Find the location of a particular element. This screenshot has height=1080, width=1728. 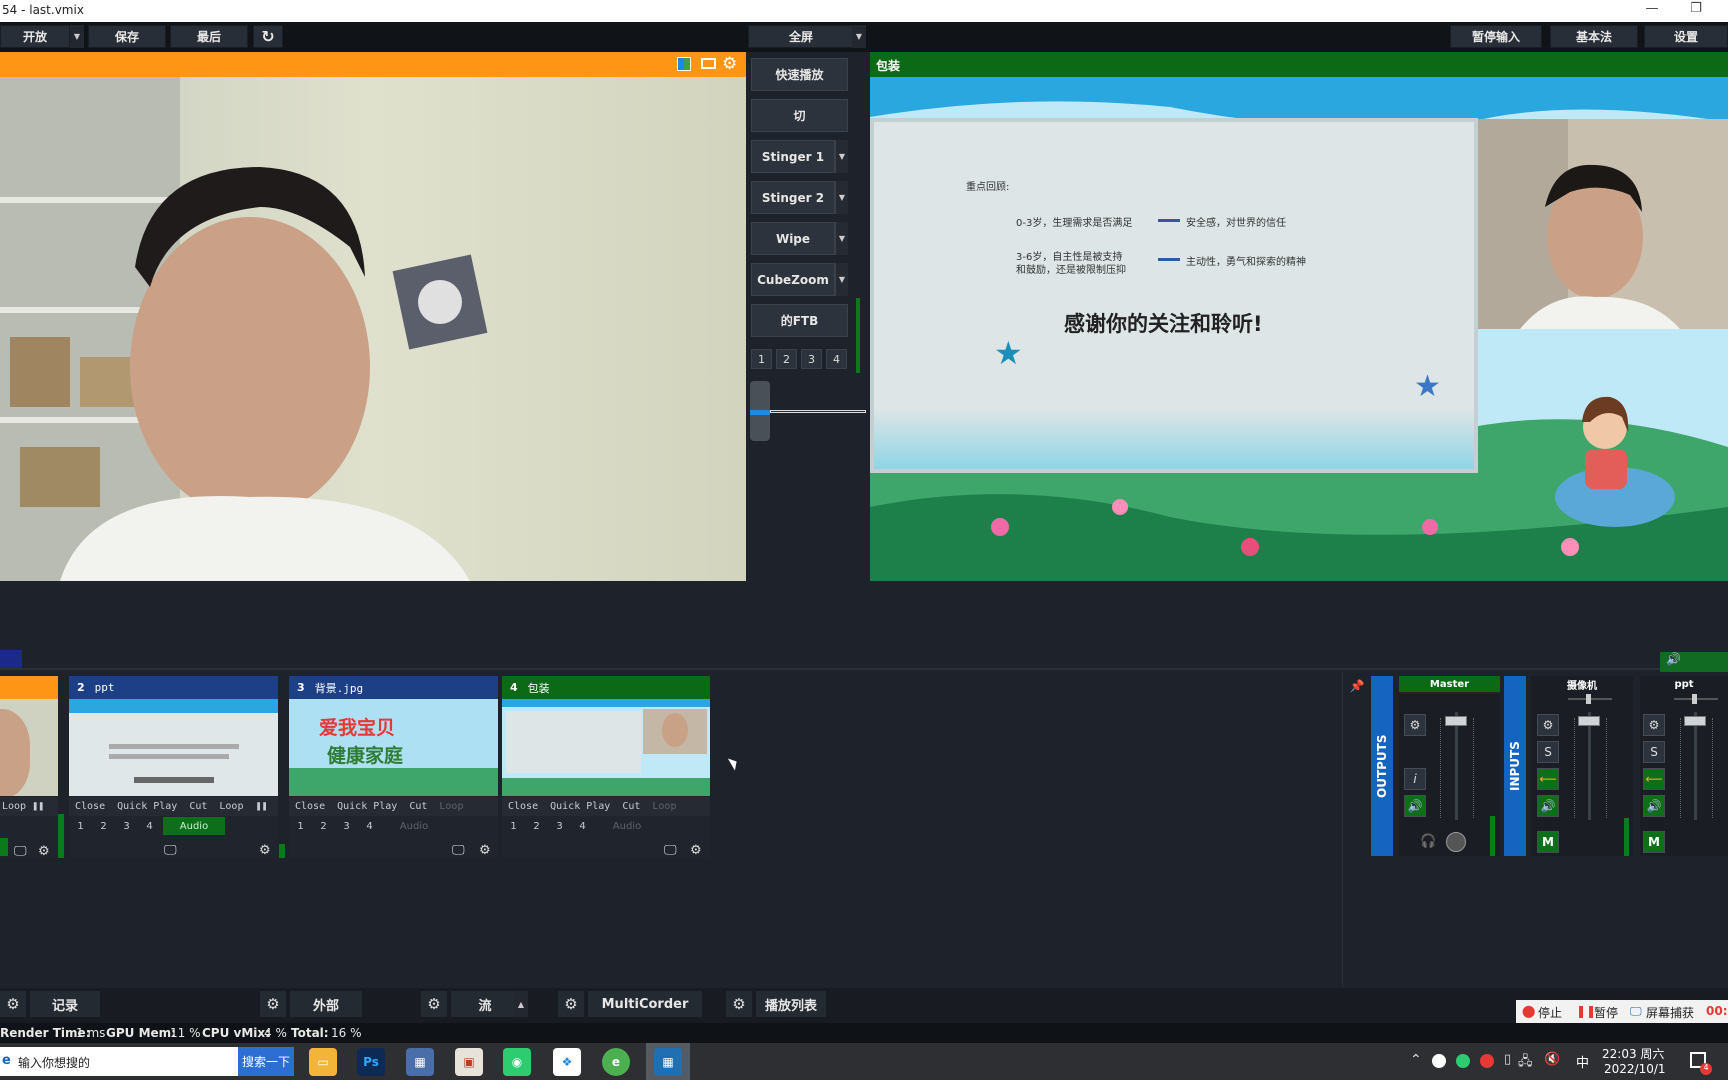

inputs-label: INPUTS is located at coordinates (1515, 766).